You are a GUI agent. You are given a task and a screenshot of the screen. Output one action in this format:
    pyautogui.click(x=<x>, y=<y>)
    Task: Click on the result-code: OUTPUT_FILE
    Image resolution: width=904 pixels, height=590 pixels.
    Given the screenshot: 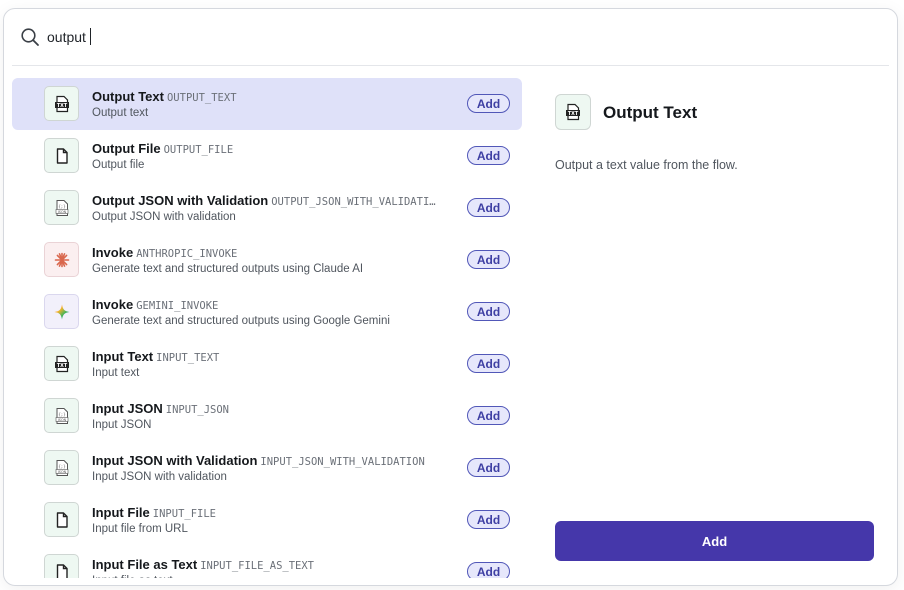 What is the action you would take?
    pyautogui.click(x=198, y=150)
    